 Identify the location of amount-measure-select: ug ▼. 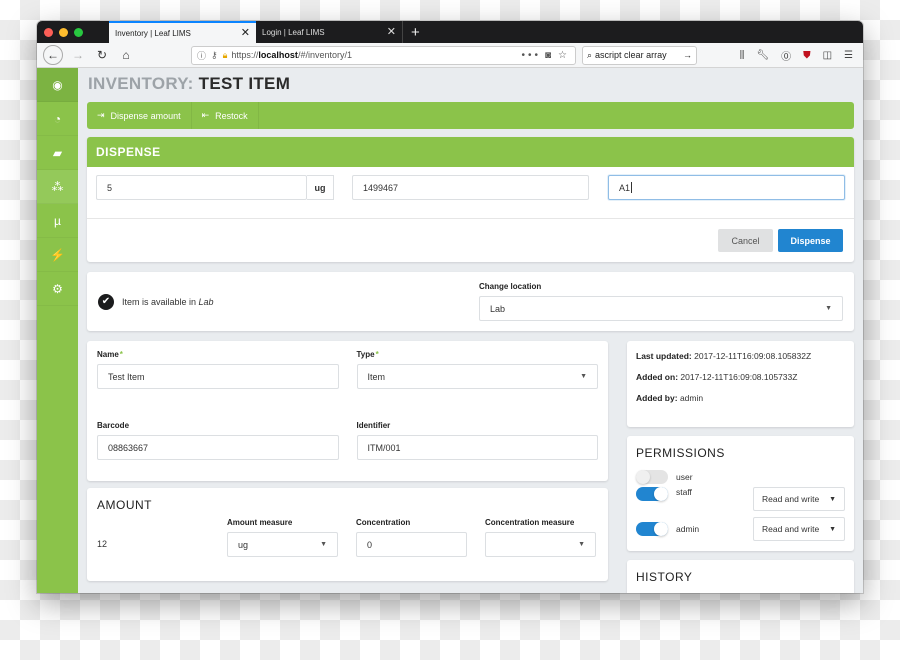
(282, 544).